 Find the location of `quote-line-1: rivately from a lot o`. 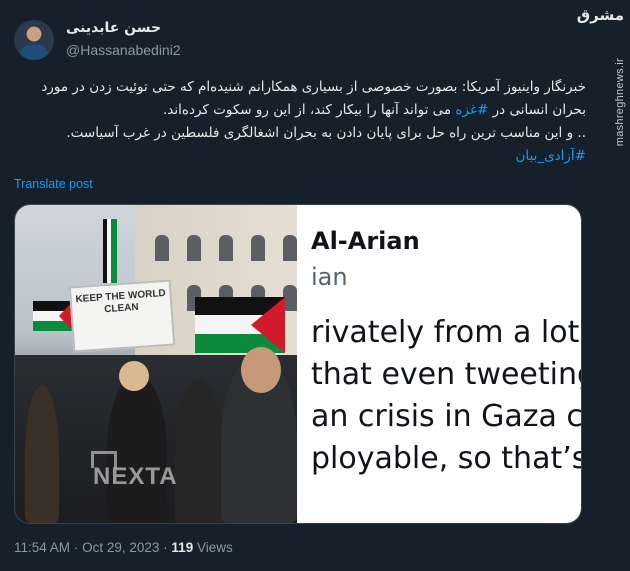

quote-line-1: rivately from a lot o is located at coordinates (446, 332).